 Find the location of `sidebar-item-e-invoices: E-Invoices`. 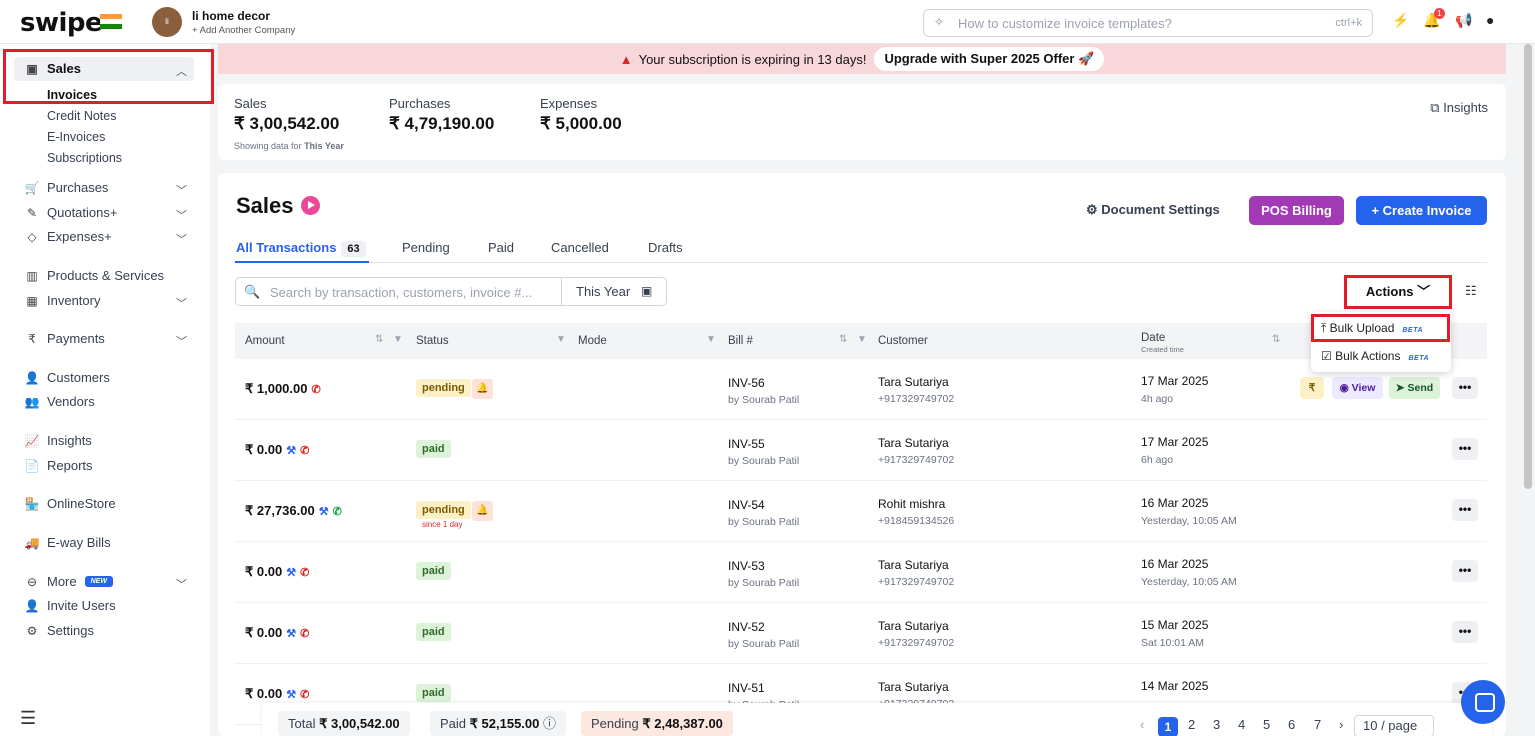

sidebar-item-e-invoices: E-Invoices is located at coordinates (76, 137).